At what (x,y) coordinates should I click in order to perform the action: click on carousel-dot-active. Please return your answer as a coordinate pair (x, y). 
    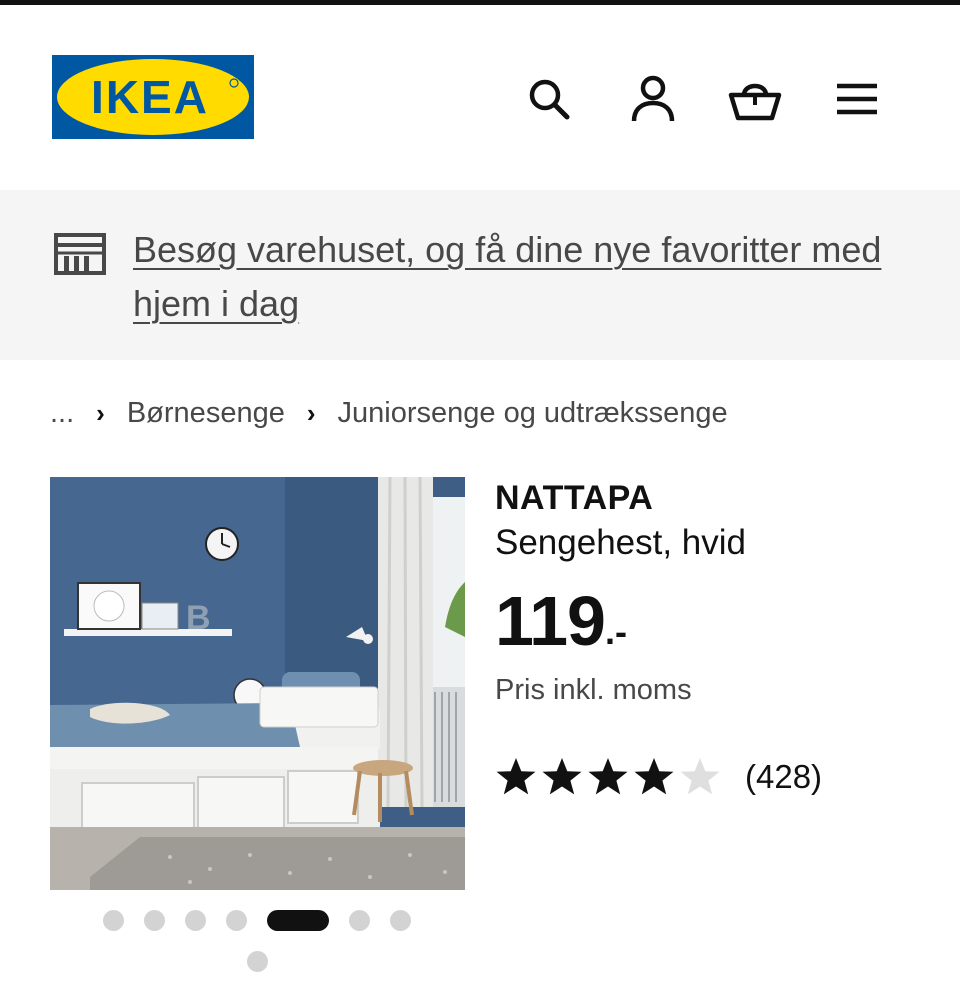
    Looking at the image, I should click on (298, 920).